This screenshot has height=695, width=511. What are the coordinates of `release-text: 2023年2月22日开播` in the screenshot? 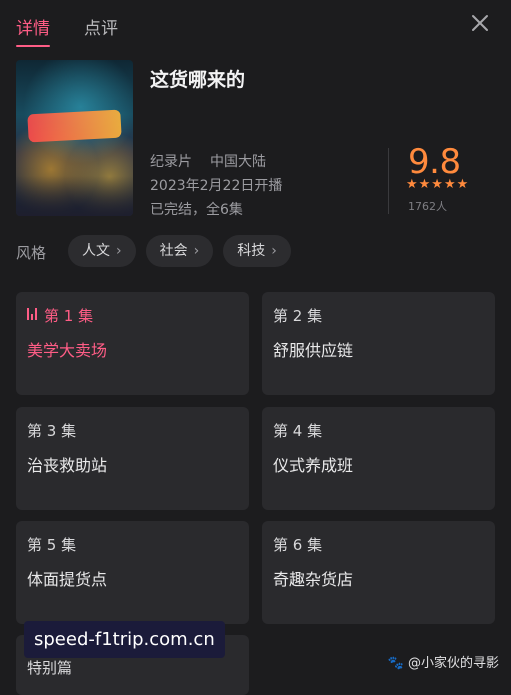 It's located at (216, 186).